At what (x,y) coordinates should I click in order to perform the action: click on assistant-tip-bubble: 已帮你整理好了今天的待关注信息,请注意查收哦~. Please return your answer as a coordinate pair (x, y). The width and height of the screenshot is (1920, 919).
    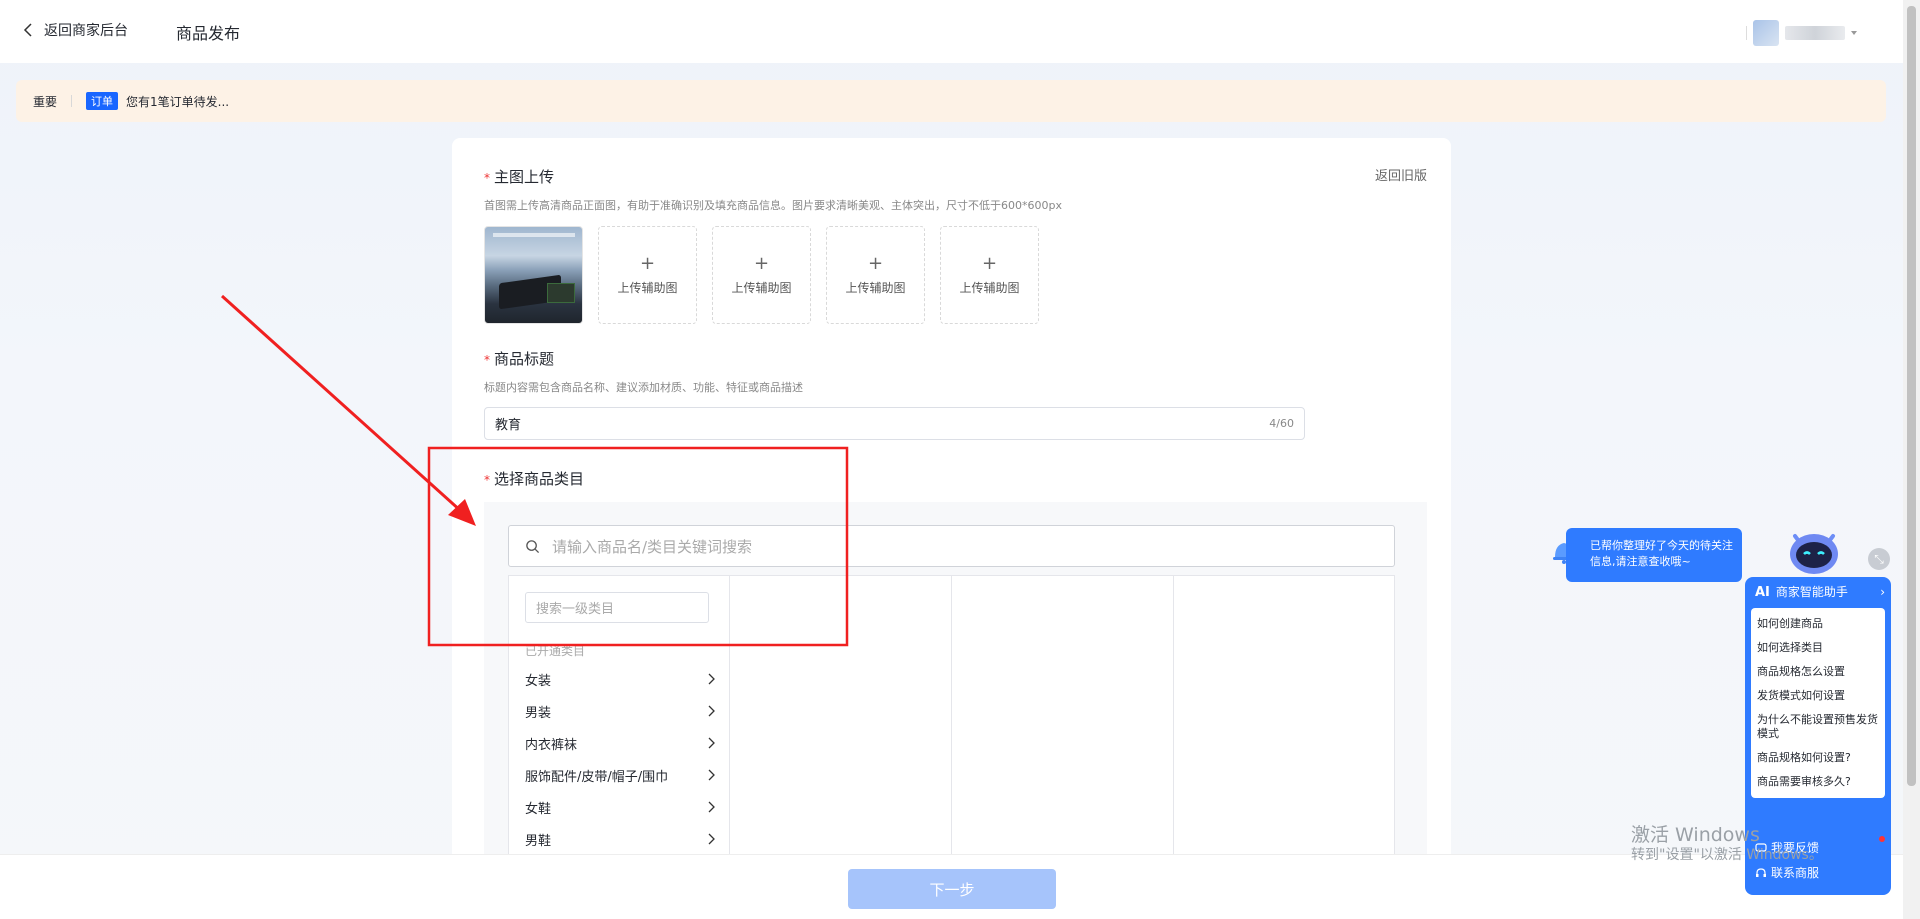
    Looking at the image, I should click on (1654, 555).